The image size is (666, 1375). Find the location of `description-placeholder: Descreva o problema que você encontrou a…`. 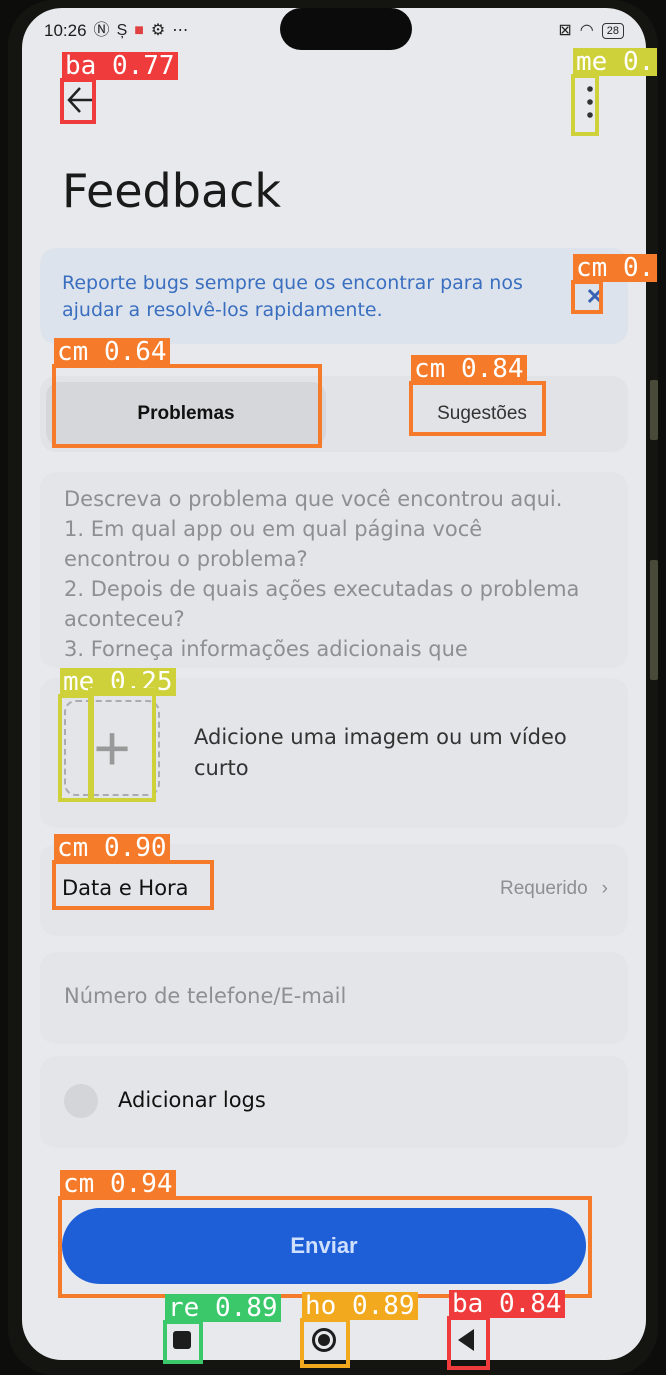

description-placeholder: Descreva o problema que você encontrou a… is located at coordinates (322, 574).